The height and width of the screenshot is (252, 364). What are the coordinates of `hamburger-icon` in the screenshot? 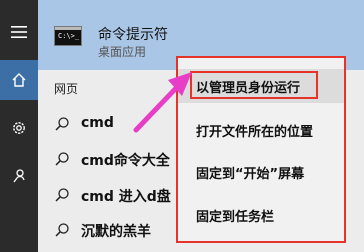 It's located at (19, 32).